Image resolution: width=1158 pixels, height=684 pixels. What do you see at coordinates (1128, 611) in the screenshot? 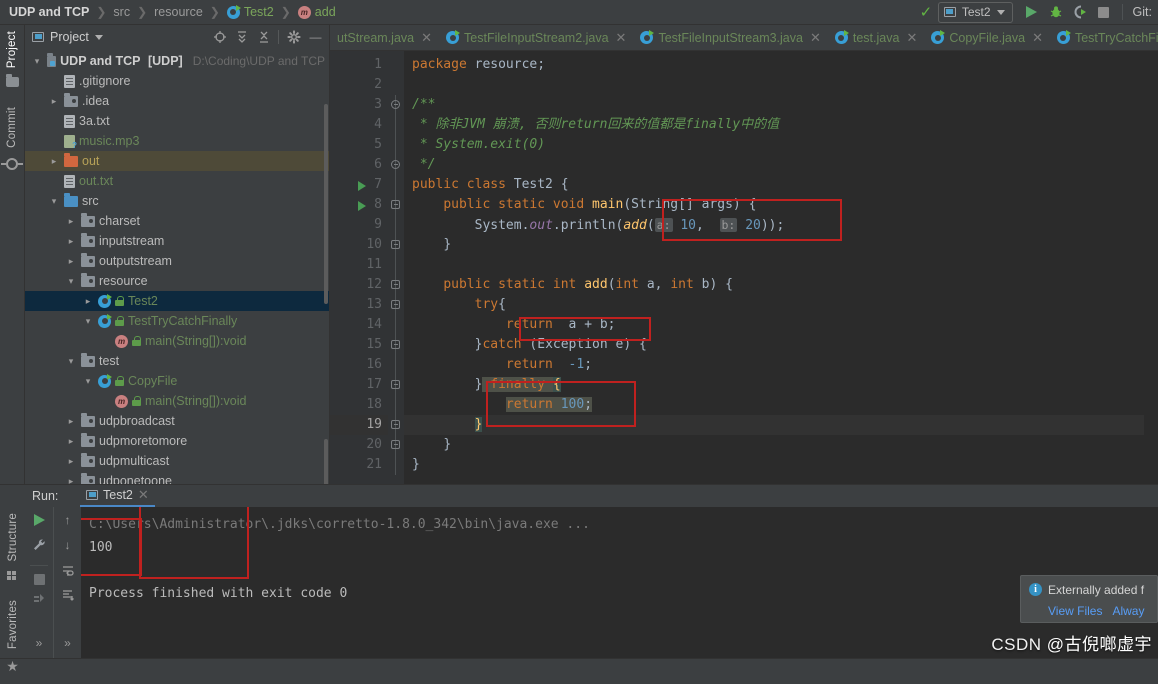
I see `always-link: Alway` at bounding box center [1128, 611].